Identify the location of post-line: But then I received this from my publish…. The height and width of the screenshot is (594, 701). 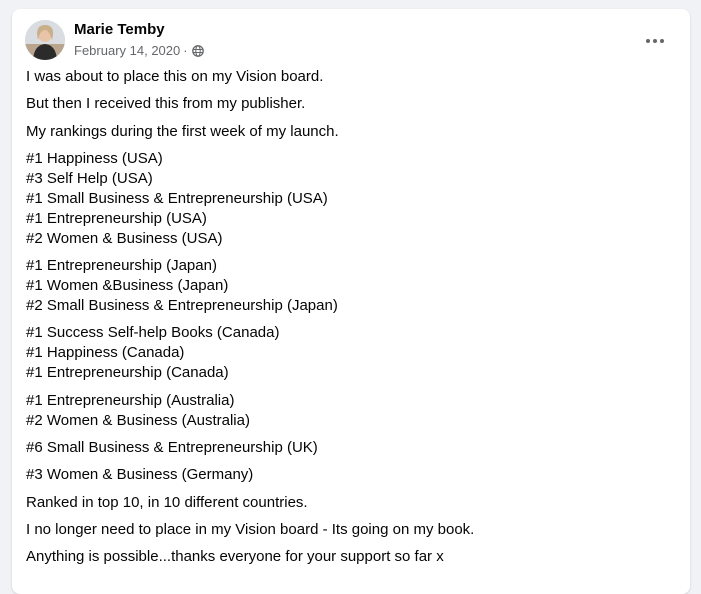
(166, 104).